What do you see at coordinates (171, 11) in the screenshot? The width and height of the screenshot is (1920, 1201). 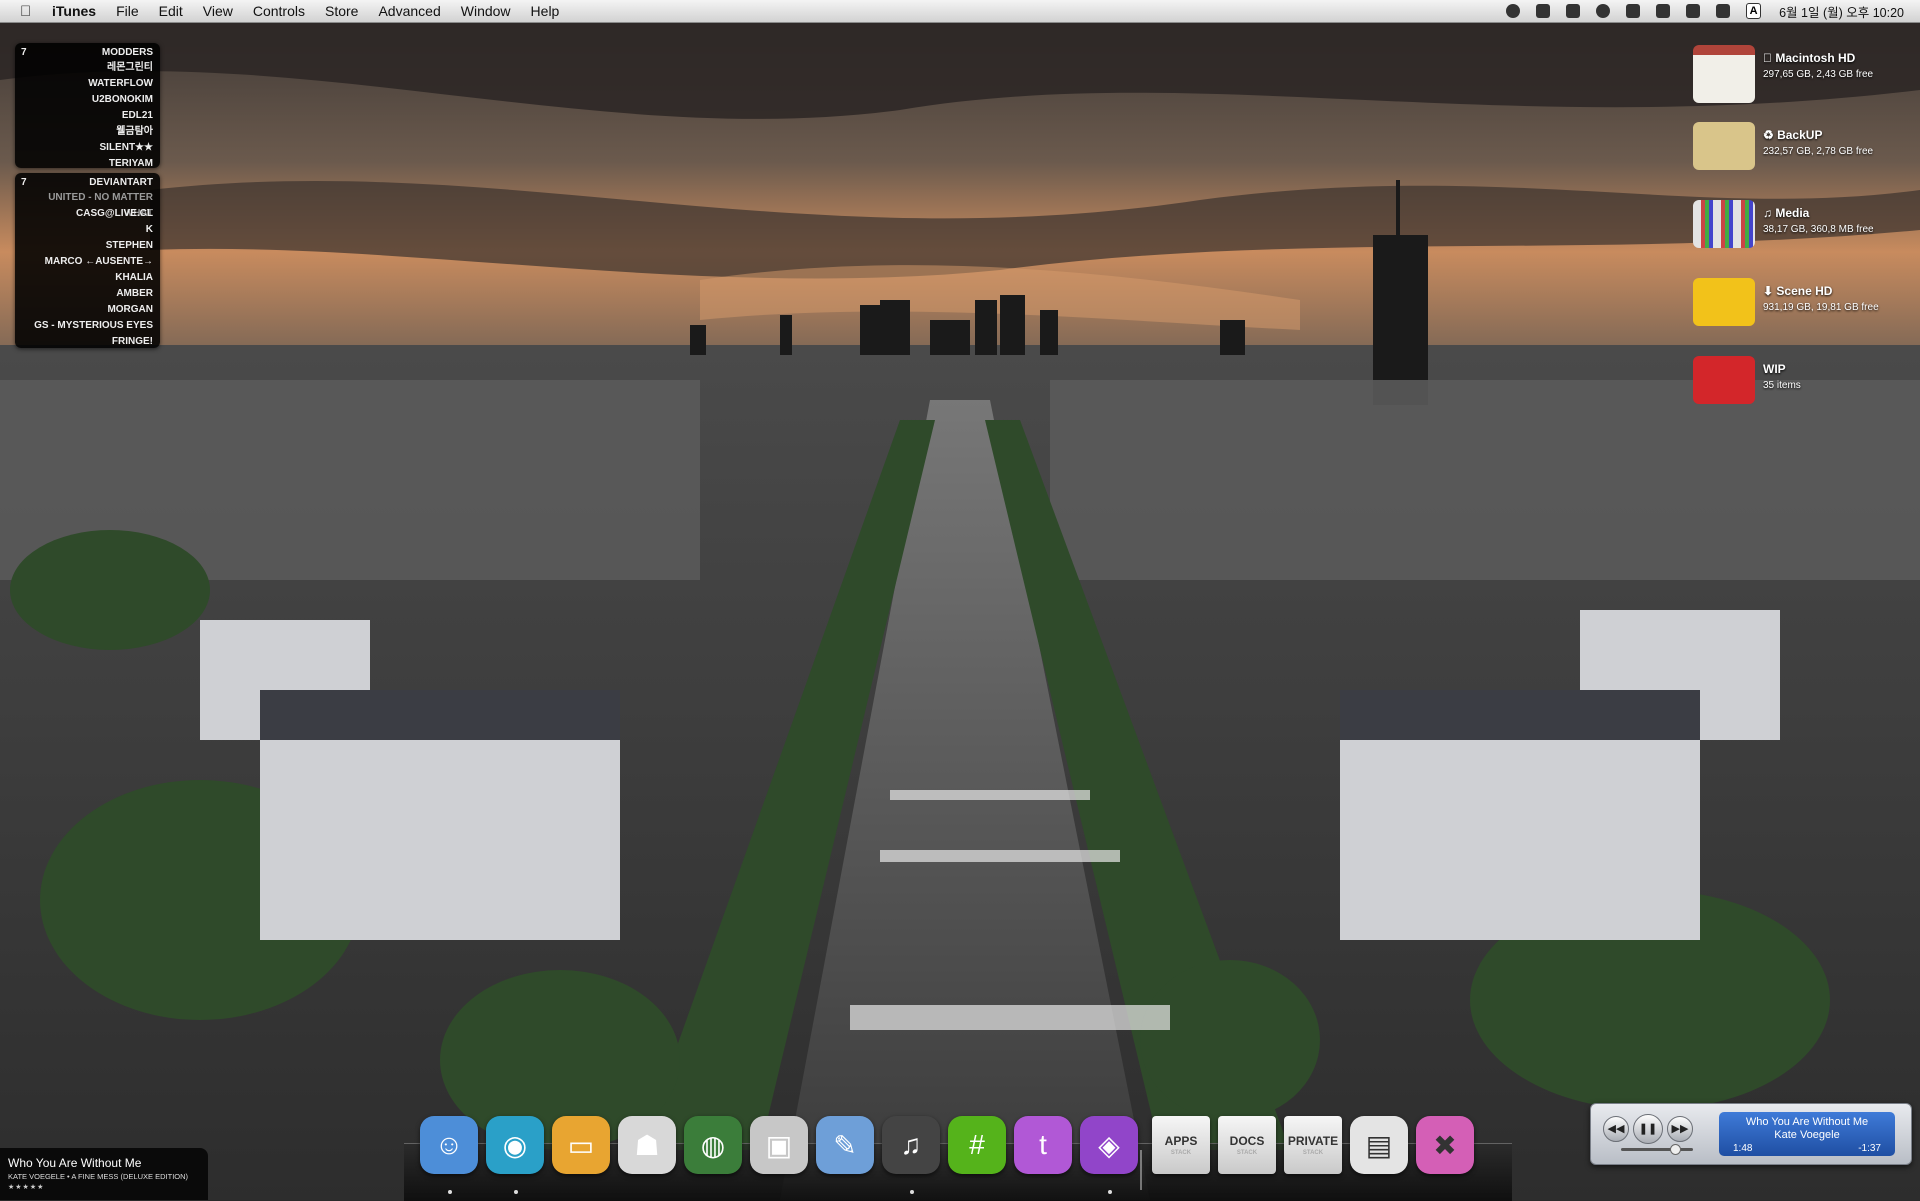 I see `menu-edit: Edit` at bounding box center [171, 11].